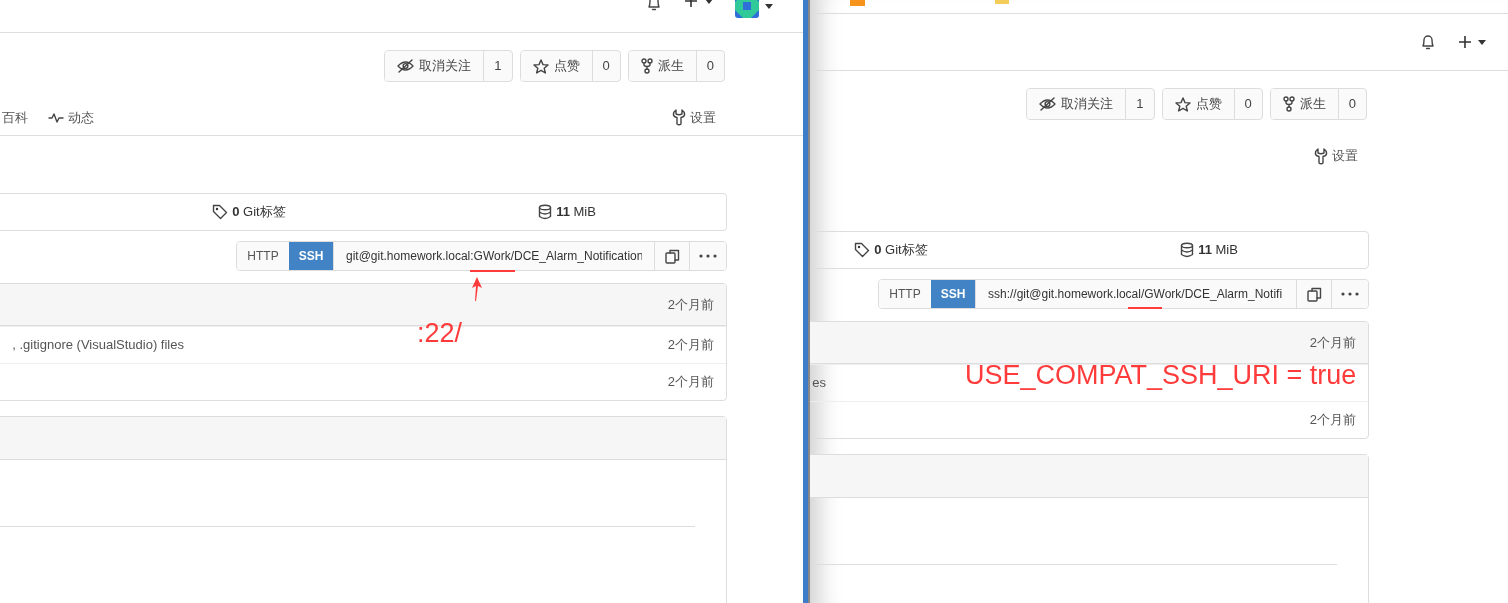 The height and width of the screenshot is (603, 1508). What do you see at coordinates (1161, 375) in the screenshot?
I see `annotation-text: USE_COMPAT_SSH_URI = true` at bounding box center [1161, 375].